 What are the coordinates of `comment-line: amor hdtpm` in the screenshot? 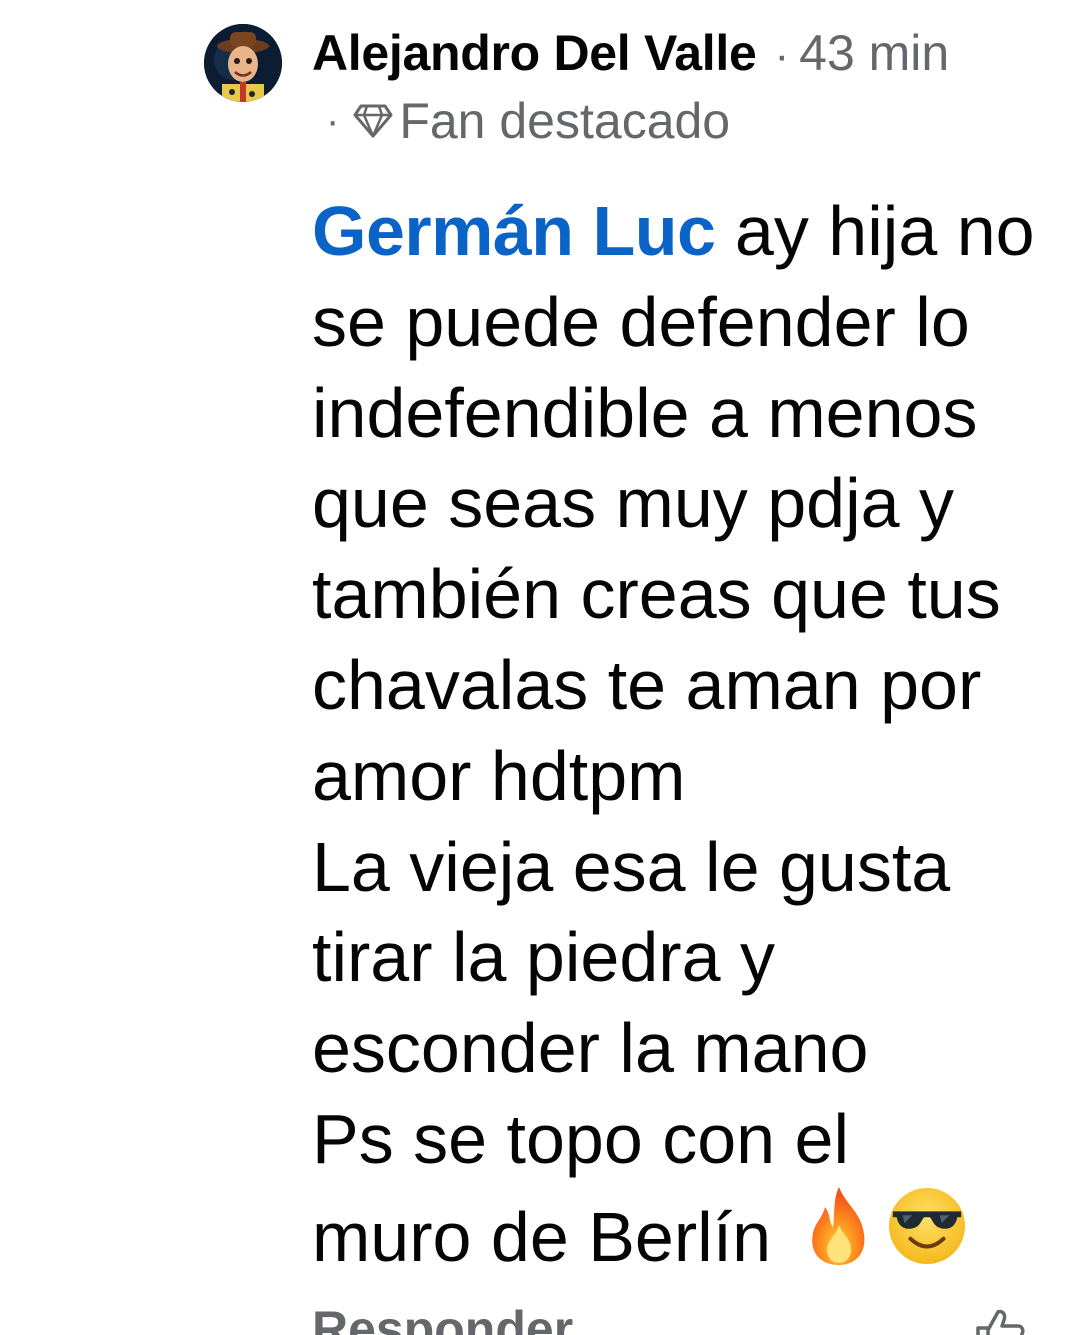 It's located at (499, 775).